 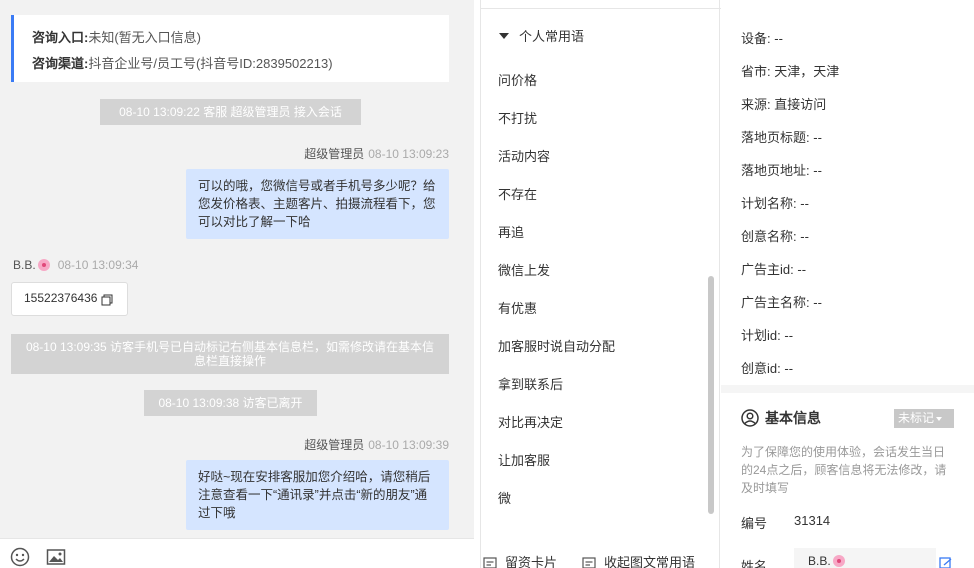 What do you see at coordinates (531, 561) in the screenshot?
I see `lead-card-label: 留资卡片` at bounding box center [531, 561].